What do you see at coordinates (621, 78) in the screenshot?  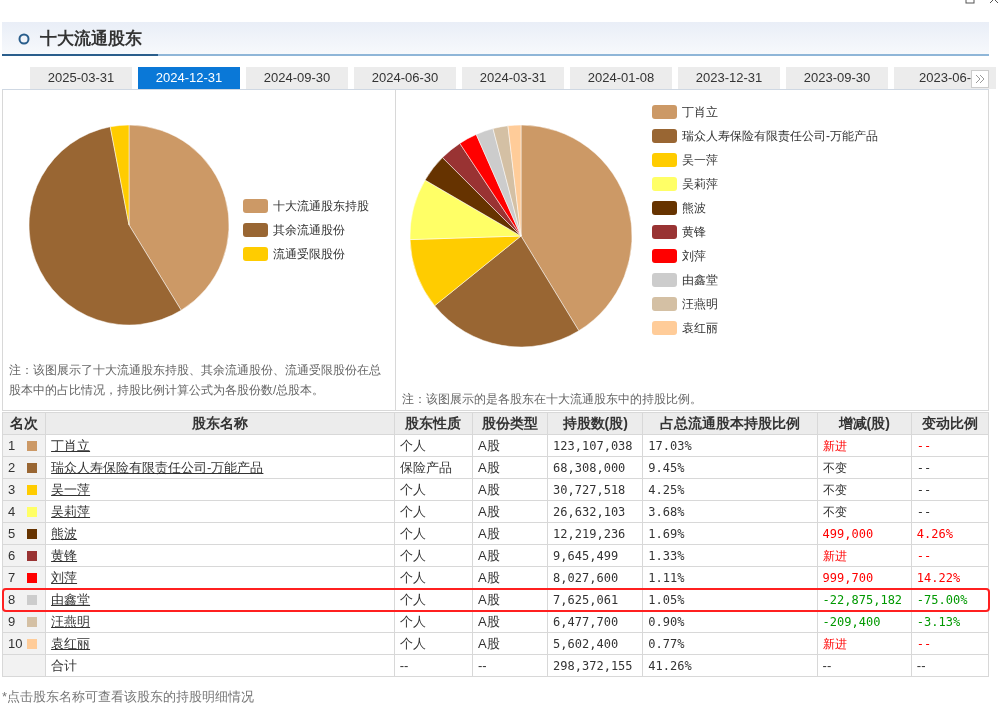 I see `date-tab: 2024-01-08` at bounding box center [621, 78].